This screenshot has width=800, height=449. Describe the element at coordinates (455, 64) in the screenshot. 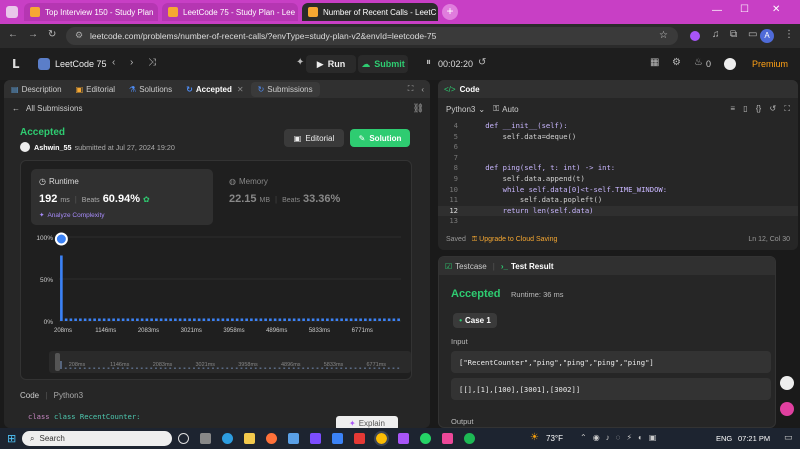

I see `timer-value: 00:02:20` at that location.